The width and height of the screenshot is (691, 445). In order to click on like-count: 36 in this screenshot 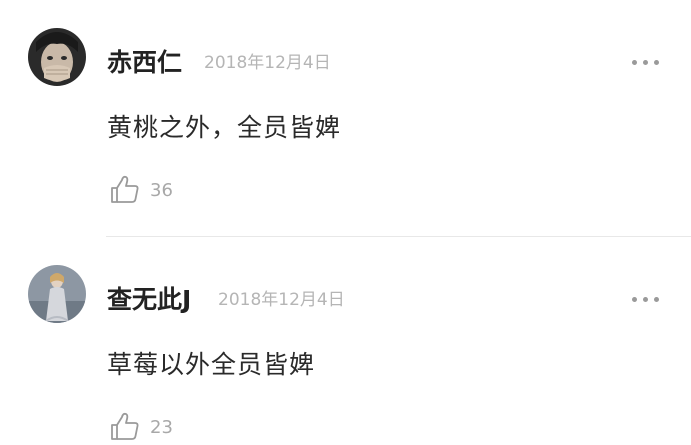, I will do `click(161, 190)`.